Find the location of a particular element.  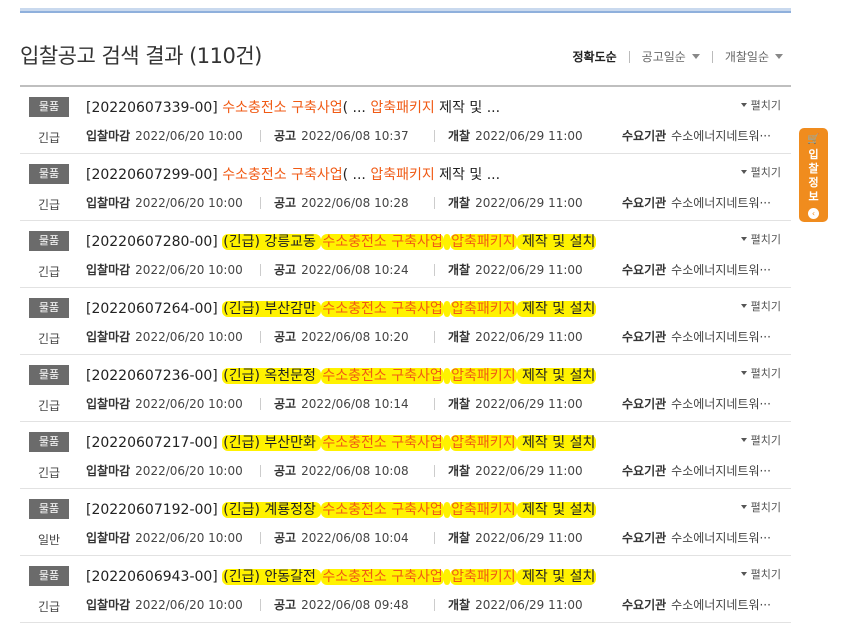

notice-date-value: 2022/06/08 10:37 is located at coordinates (355, 136).